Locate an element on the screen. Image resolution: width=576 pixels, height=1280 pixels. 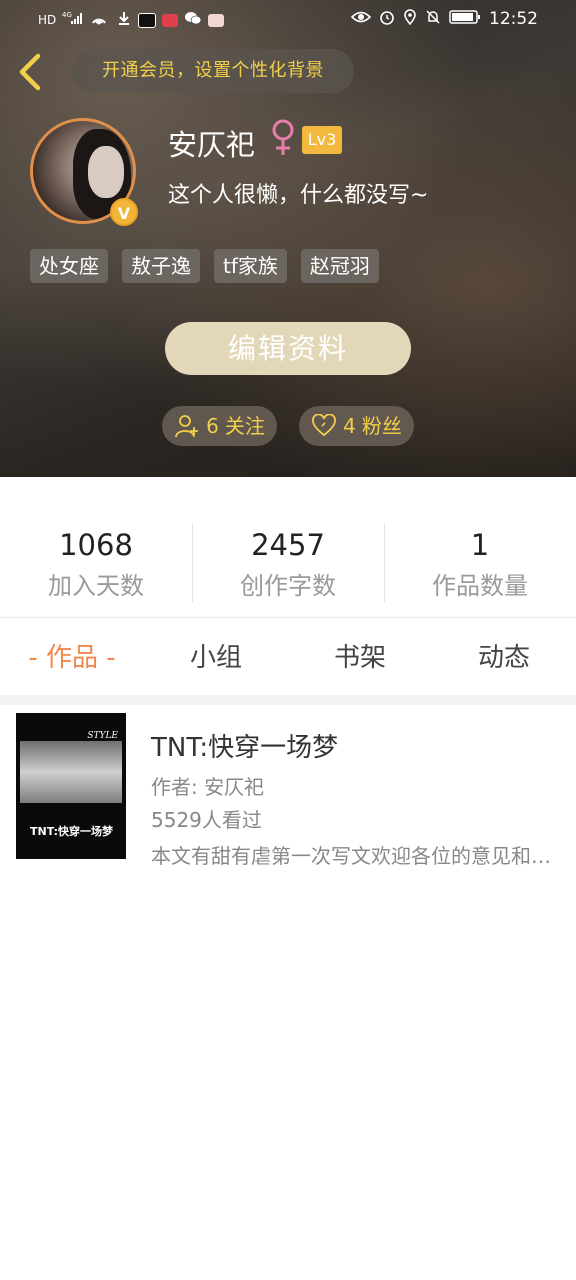
level-badge: Lv3 is located at coordinates (322, 140).